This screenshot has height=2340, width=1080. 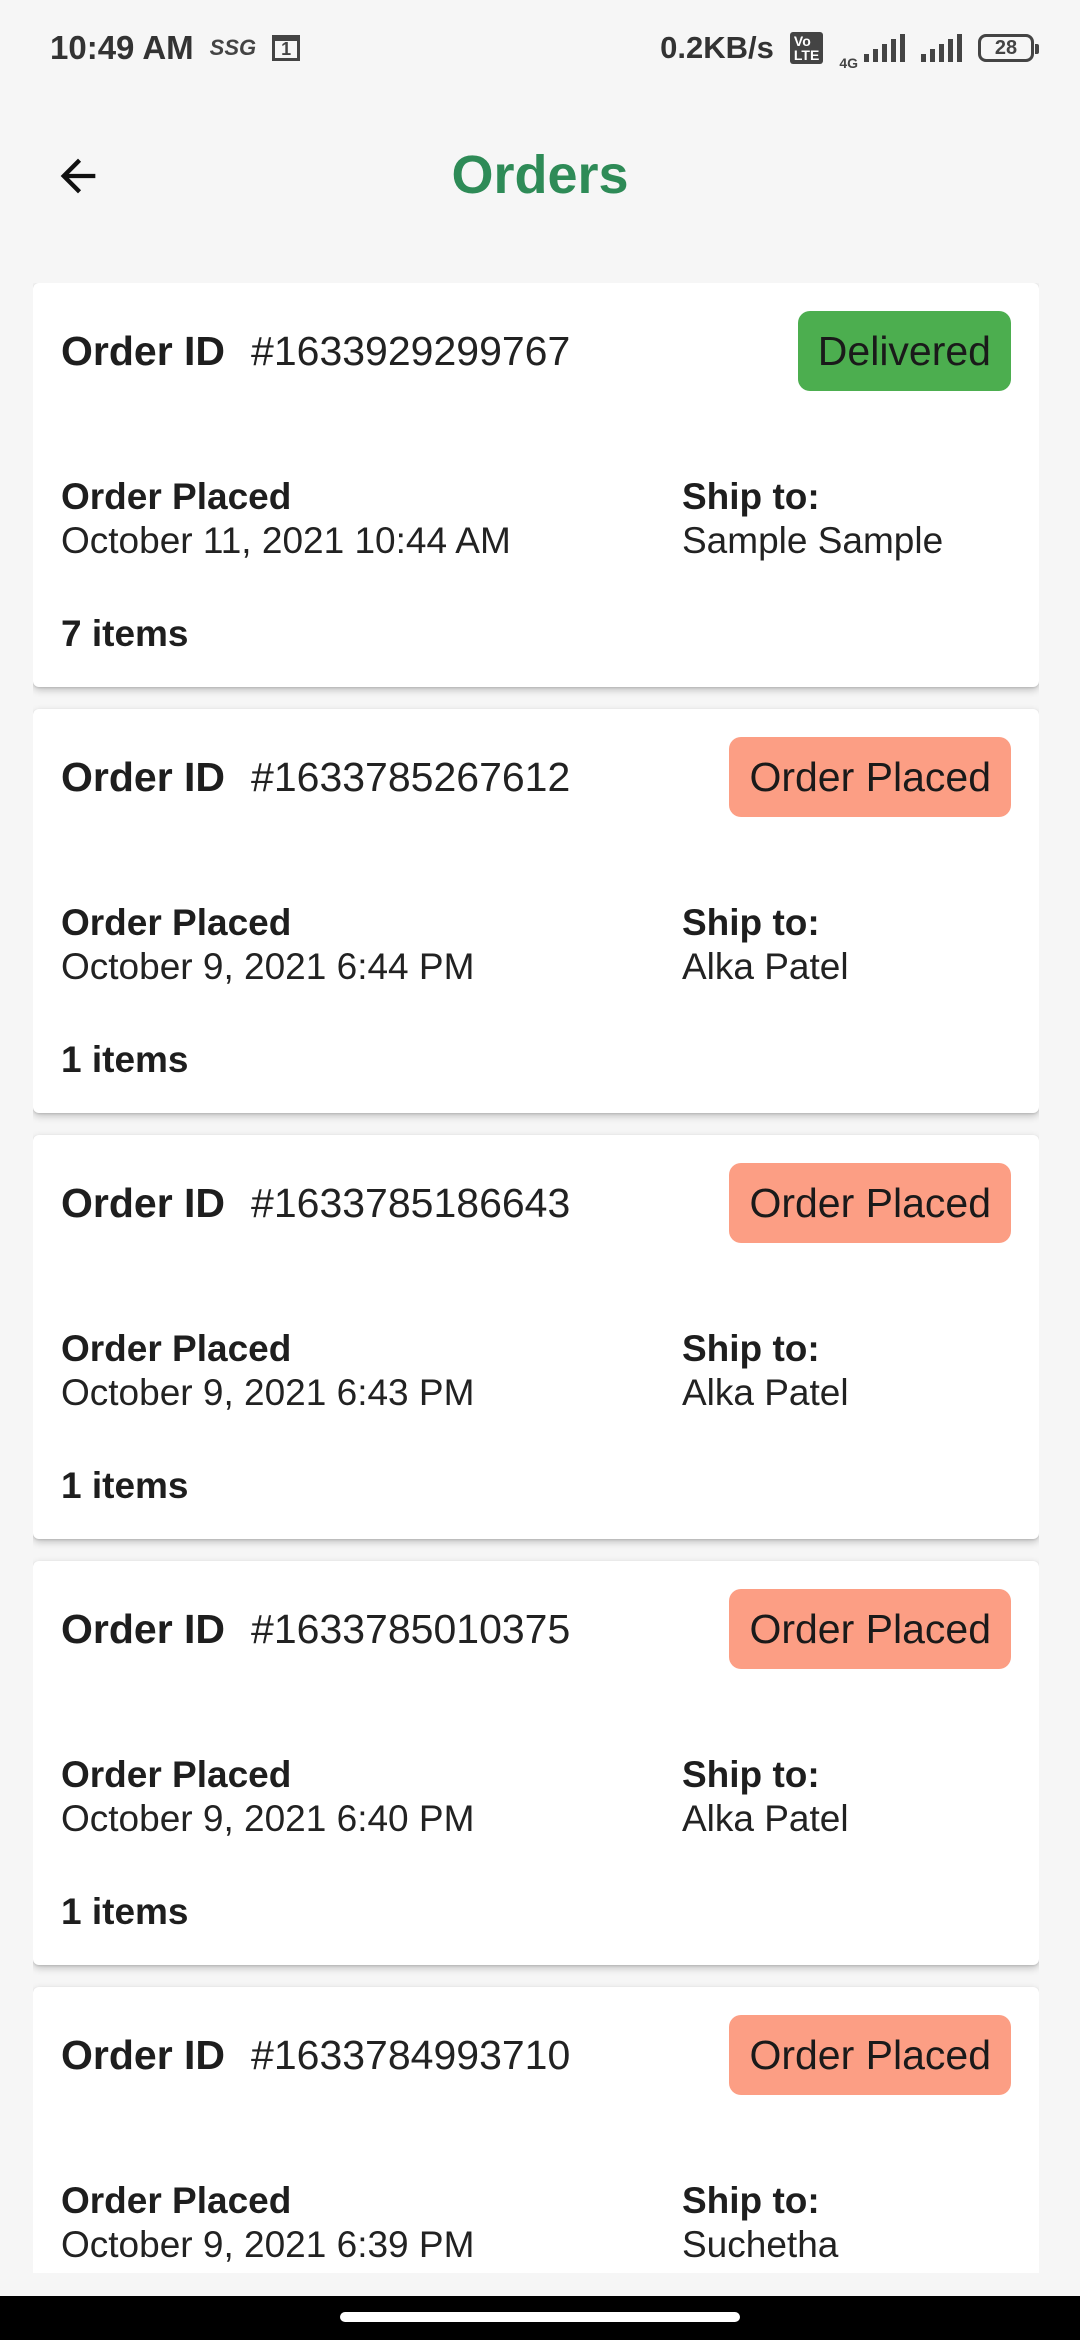 I want to click on order-id-value: #1633785186643, so click(x=411, y=1202).